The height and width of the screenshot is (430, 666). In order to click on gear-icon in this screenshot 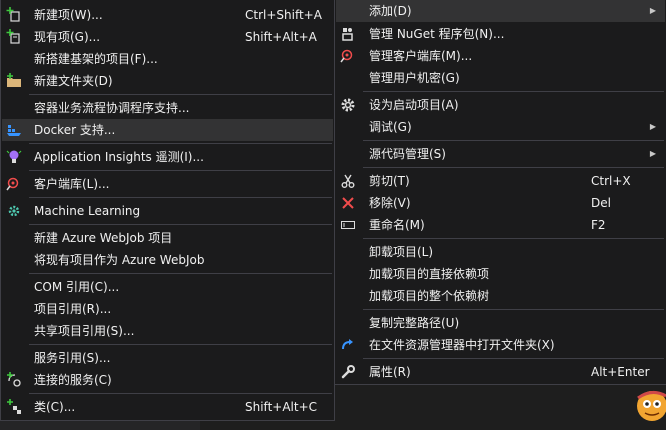, I will do `click(348, 105)`.